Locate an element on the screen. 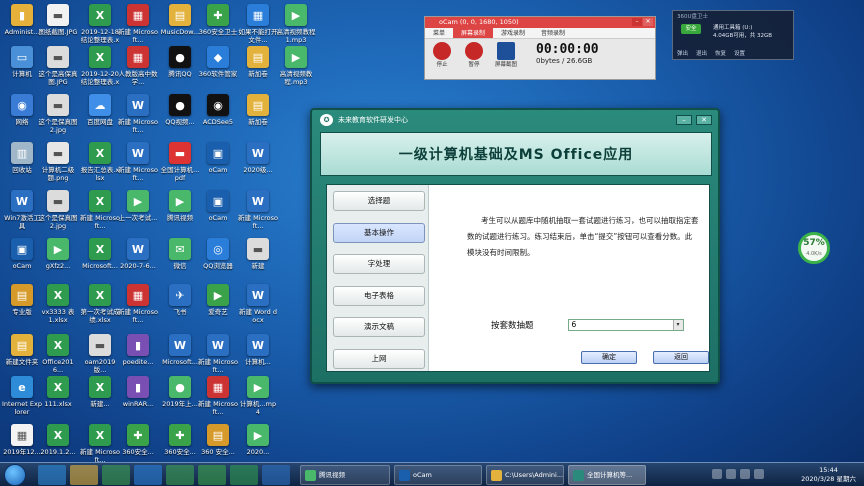  tray-network-icon is located at coordinates (717, 474).